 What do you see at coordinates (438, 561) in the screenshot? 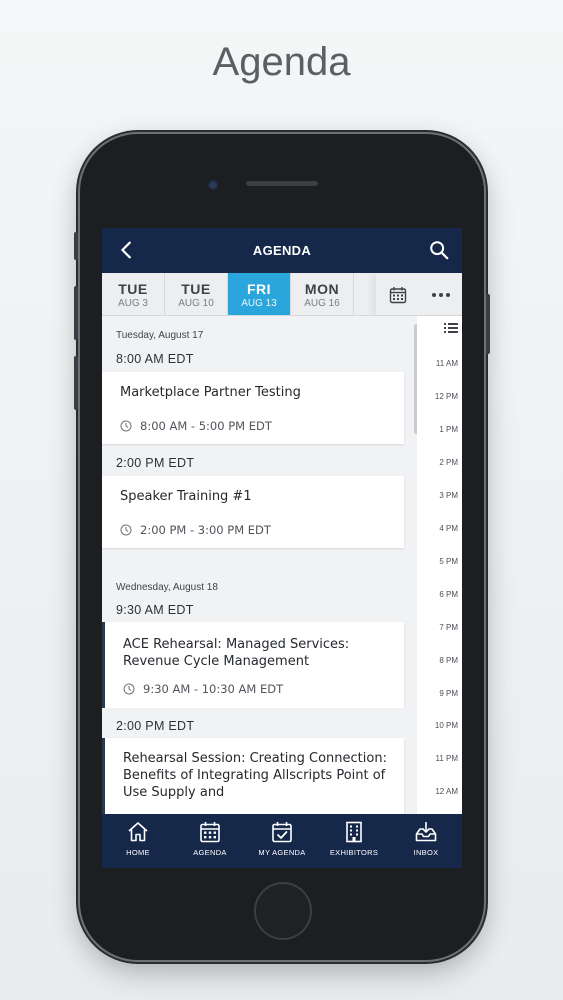
I see `rail-hour-label: 5 PM` at bounding box center [438, 561].